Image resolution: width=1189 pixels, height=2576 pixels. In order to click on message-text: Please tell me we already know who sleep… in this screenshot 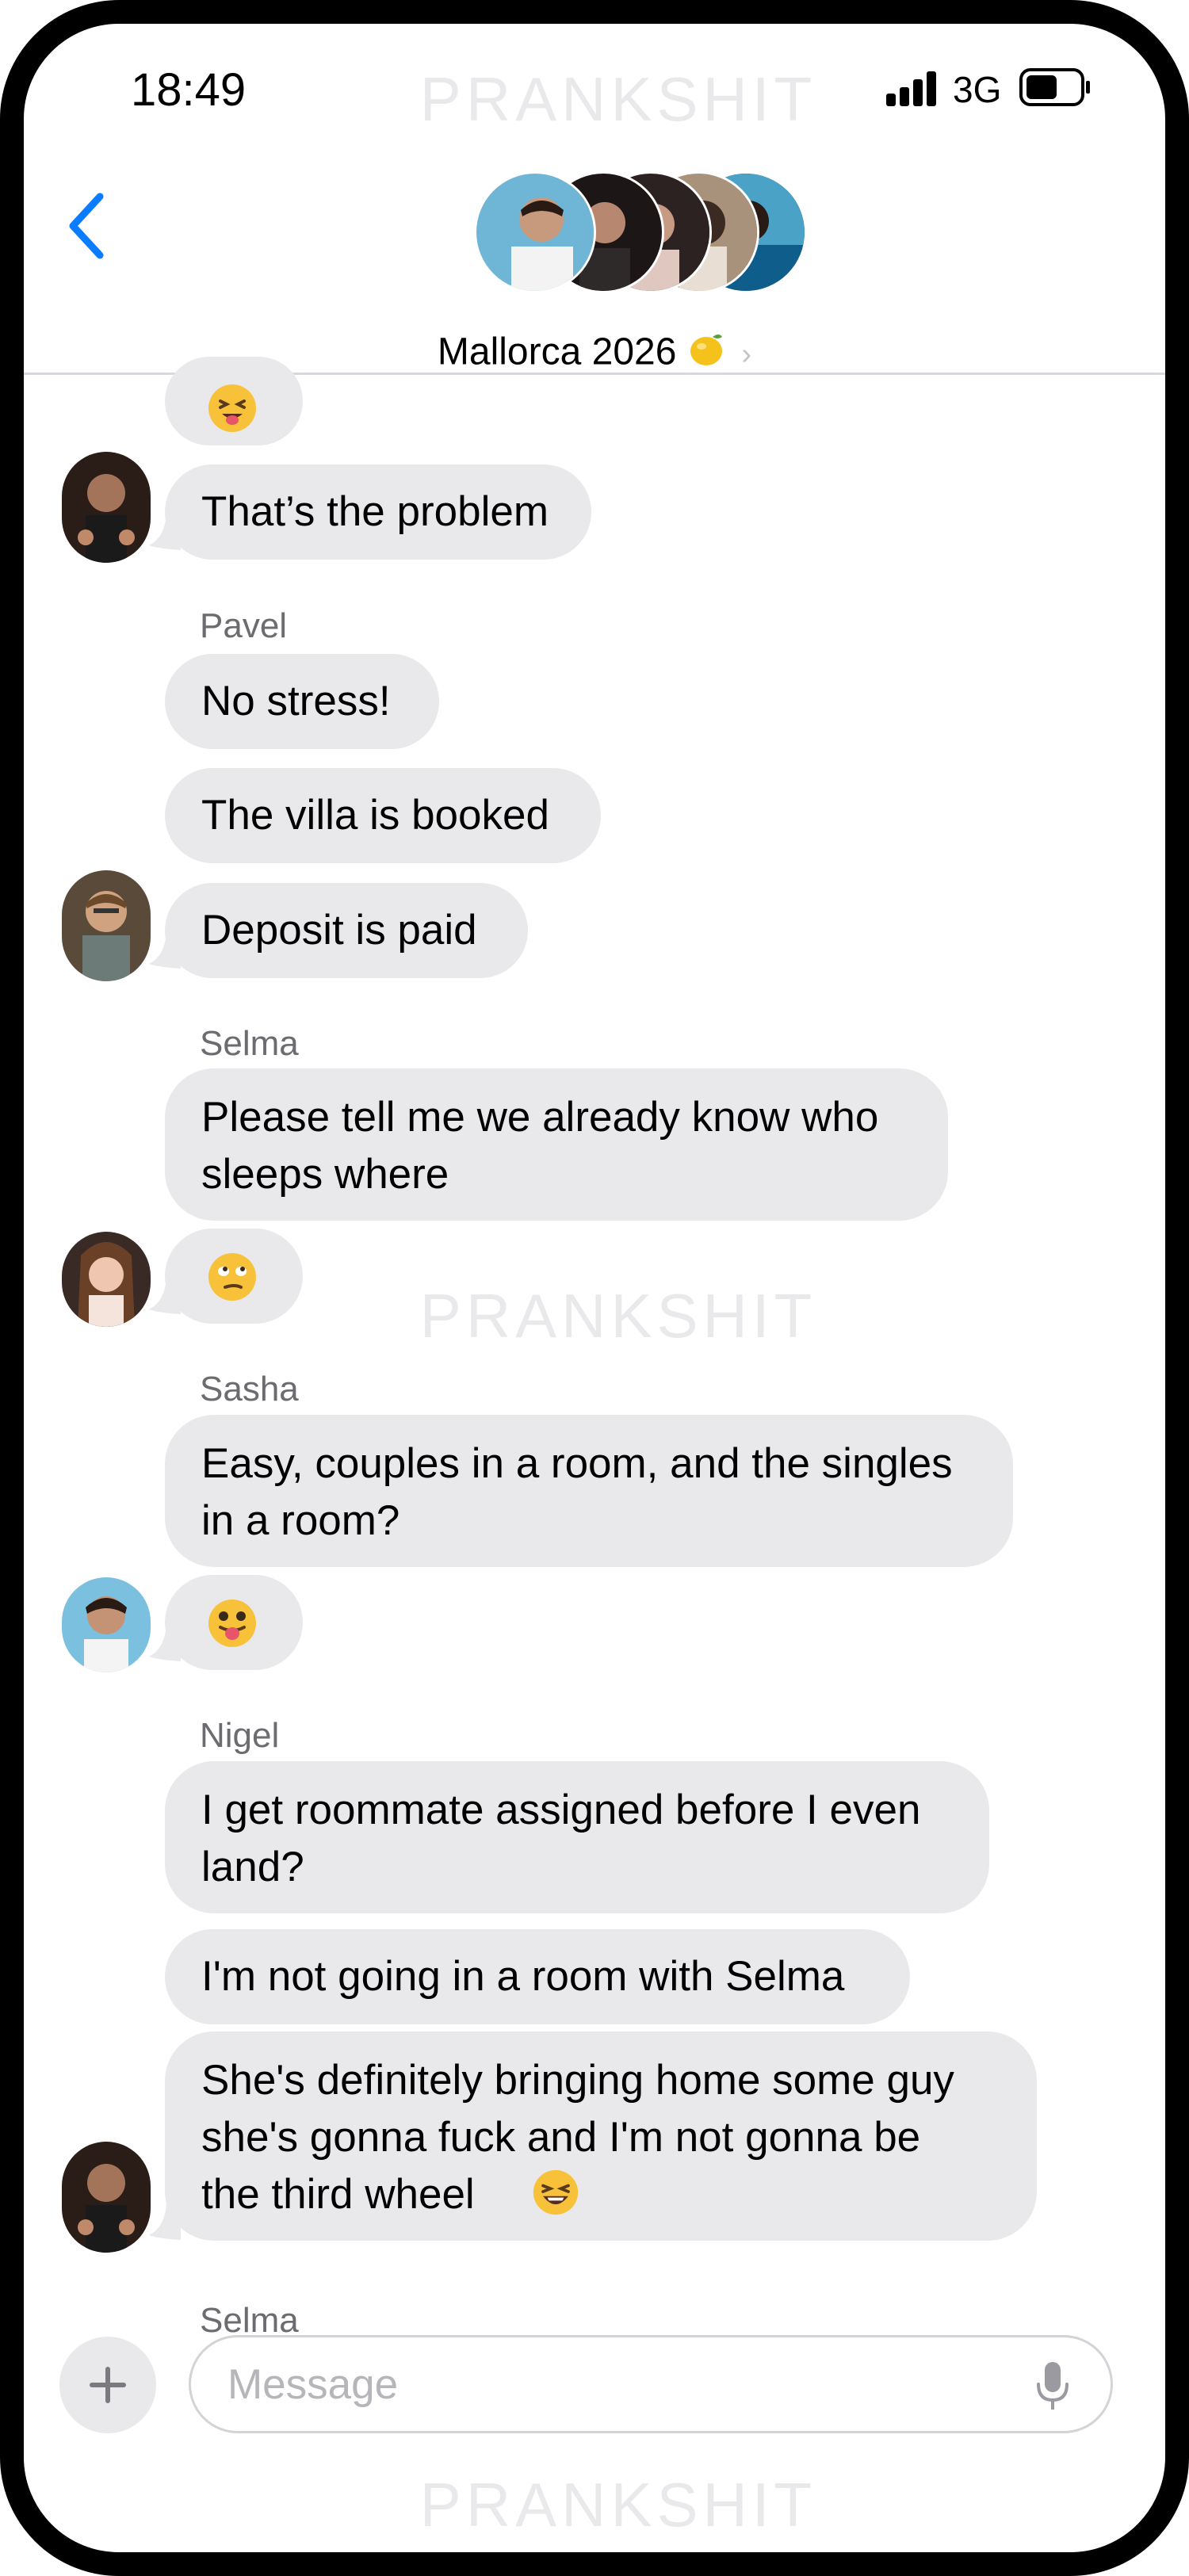, I will do `click(540, 1146)`.